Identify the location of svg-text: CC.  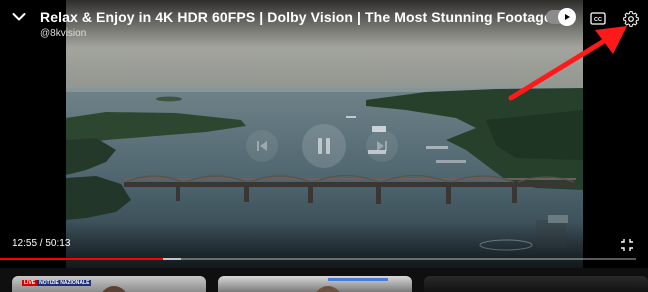
(598, 20).